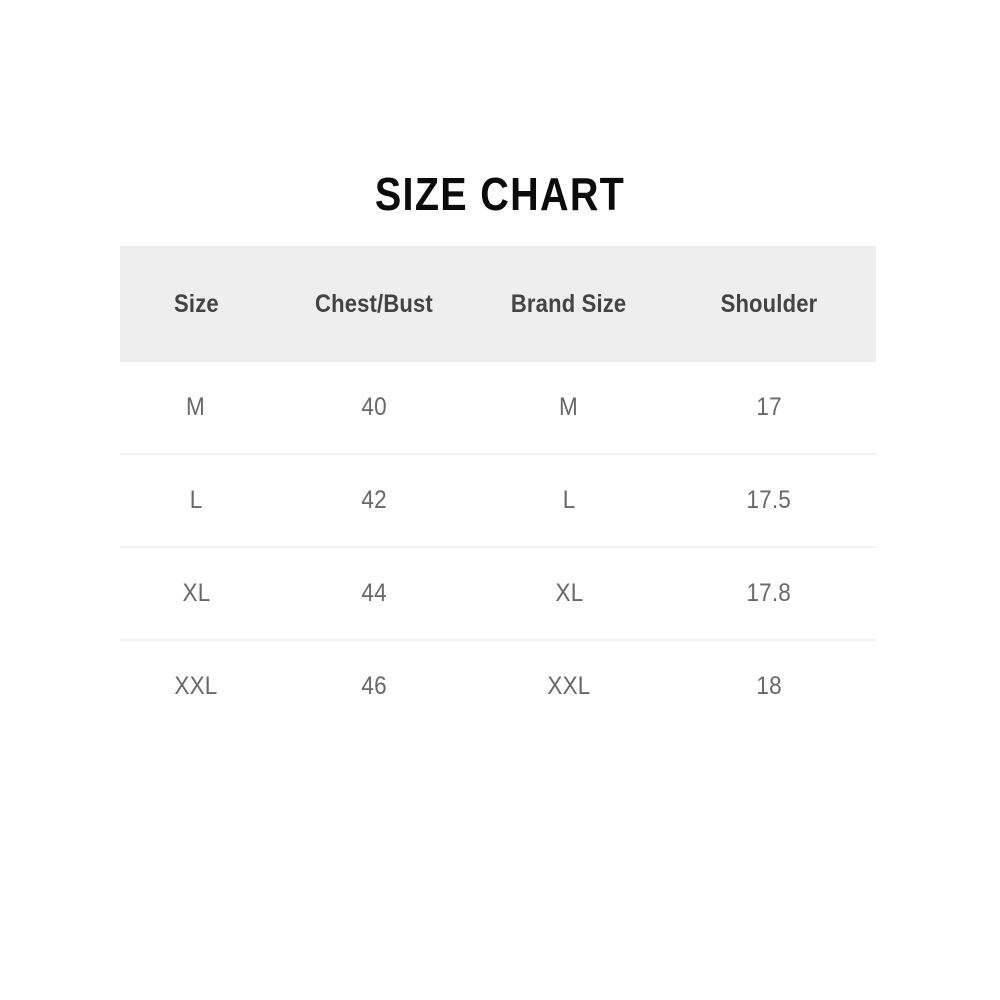  I want to click on cell-chest-bust-value: 40, so click(374, 407).